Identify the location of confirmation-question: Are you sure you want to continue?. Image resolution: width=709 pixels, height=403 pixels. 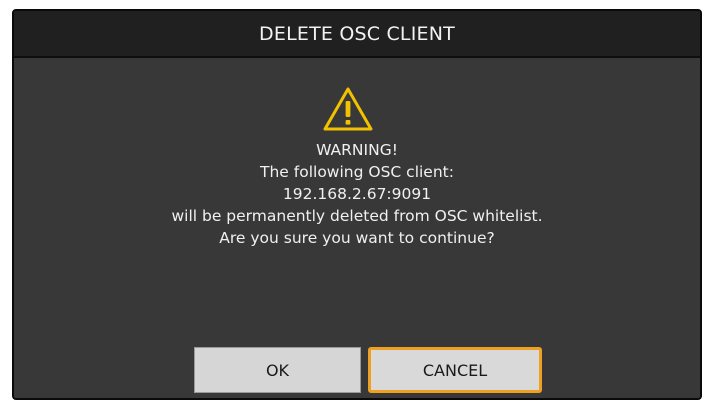
(357, 238).